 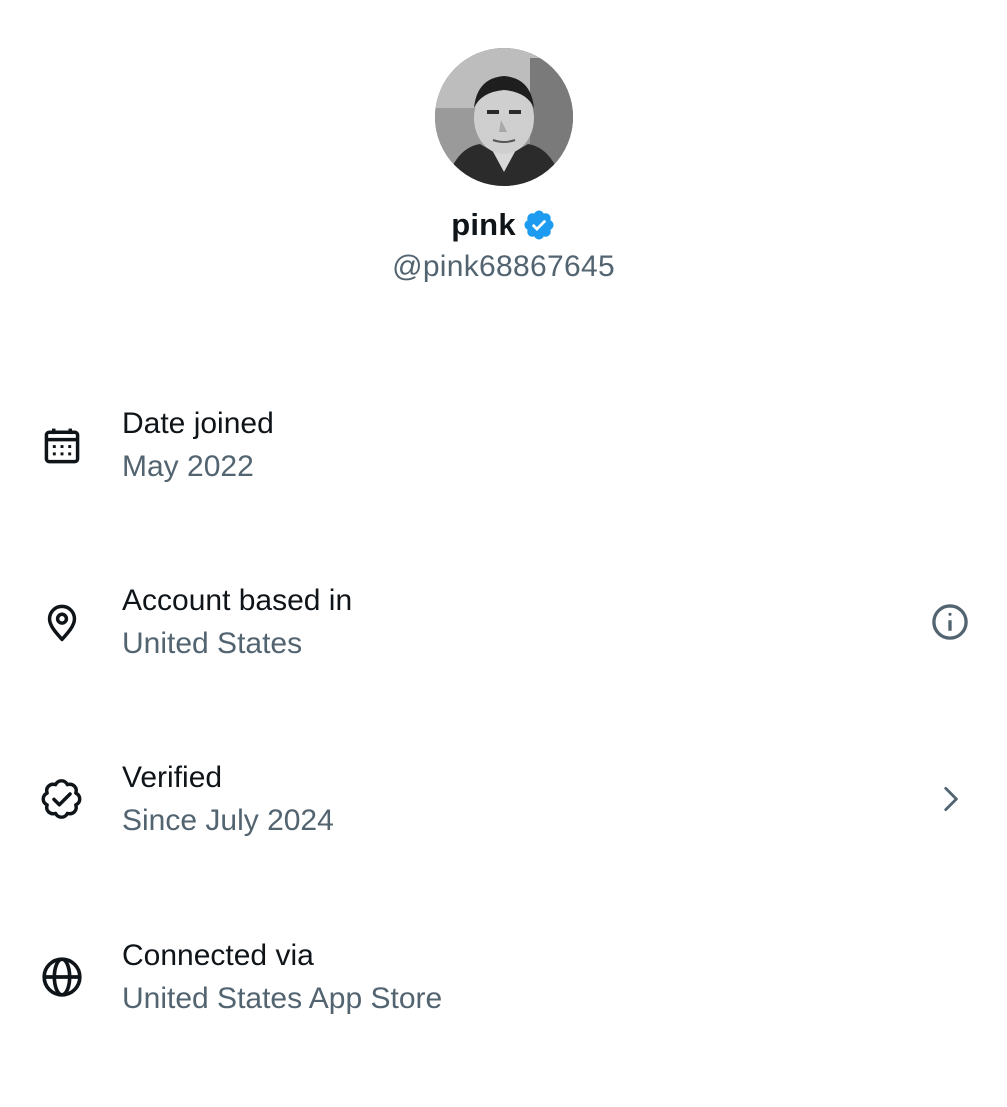 What do you see at coordinates (483, 224) in the screenshot?
I see `display-name: pink` at bounding box center [483, 224].